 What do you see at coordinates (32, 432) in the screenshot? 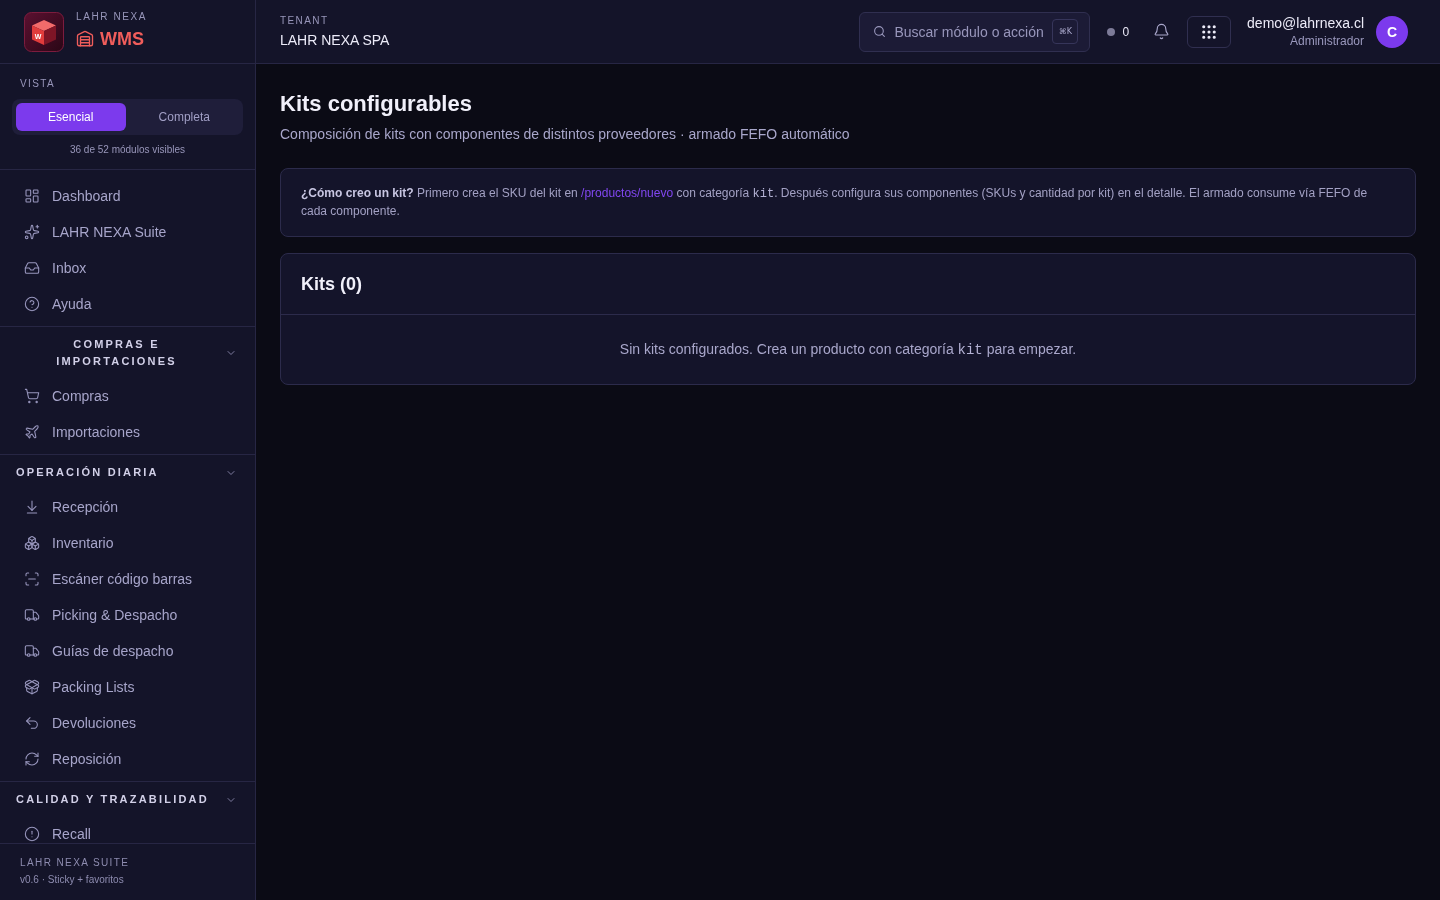
I see `plane-icon` at bounding box center [32, 432].